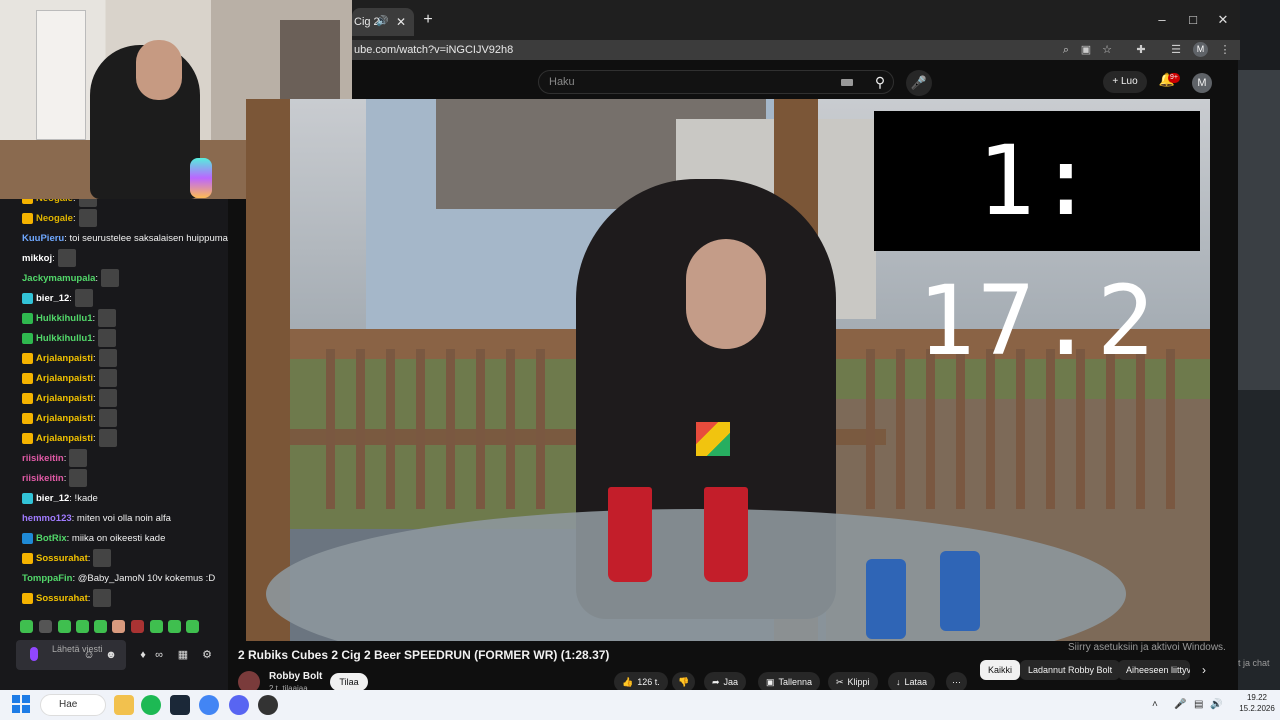 The height and width of the screenshot is (720, 1280). I want to click on smile-icon: ☻, so click(111, 655).